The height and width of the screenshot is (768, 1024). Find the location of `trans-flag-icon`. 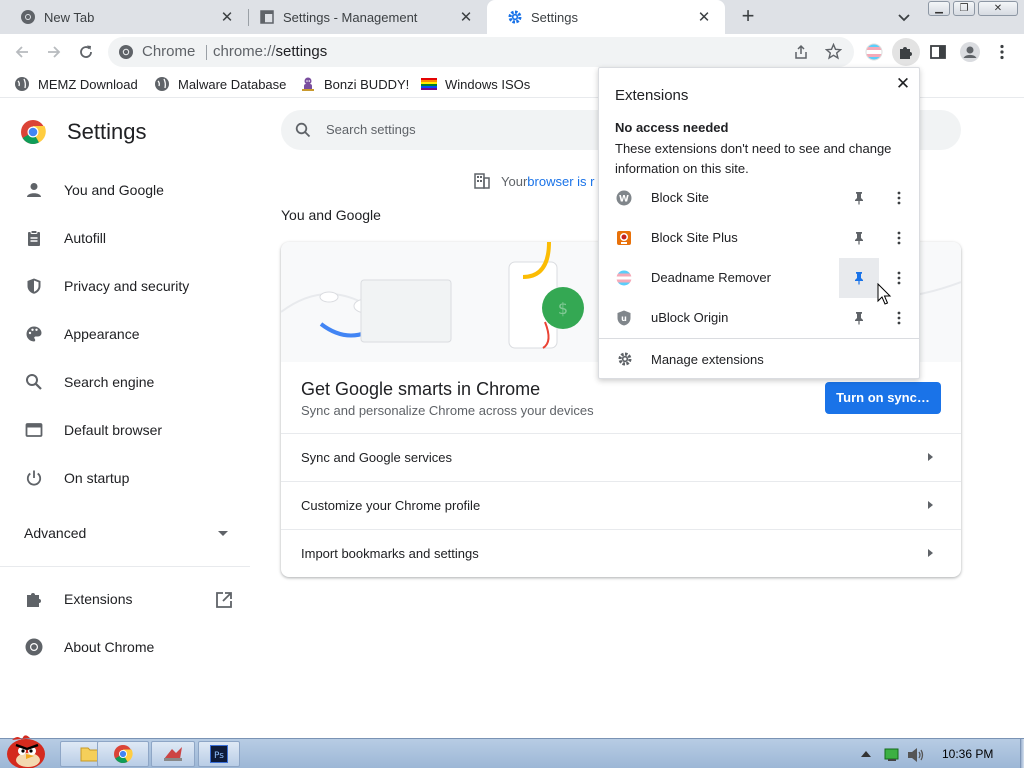

trans-flag-icon is located at coordinates (624, 278).